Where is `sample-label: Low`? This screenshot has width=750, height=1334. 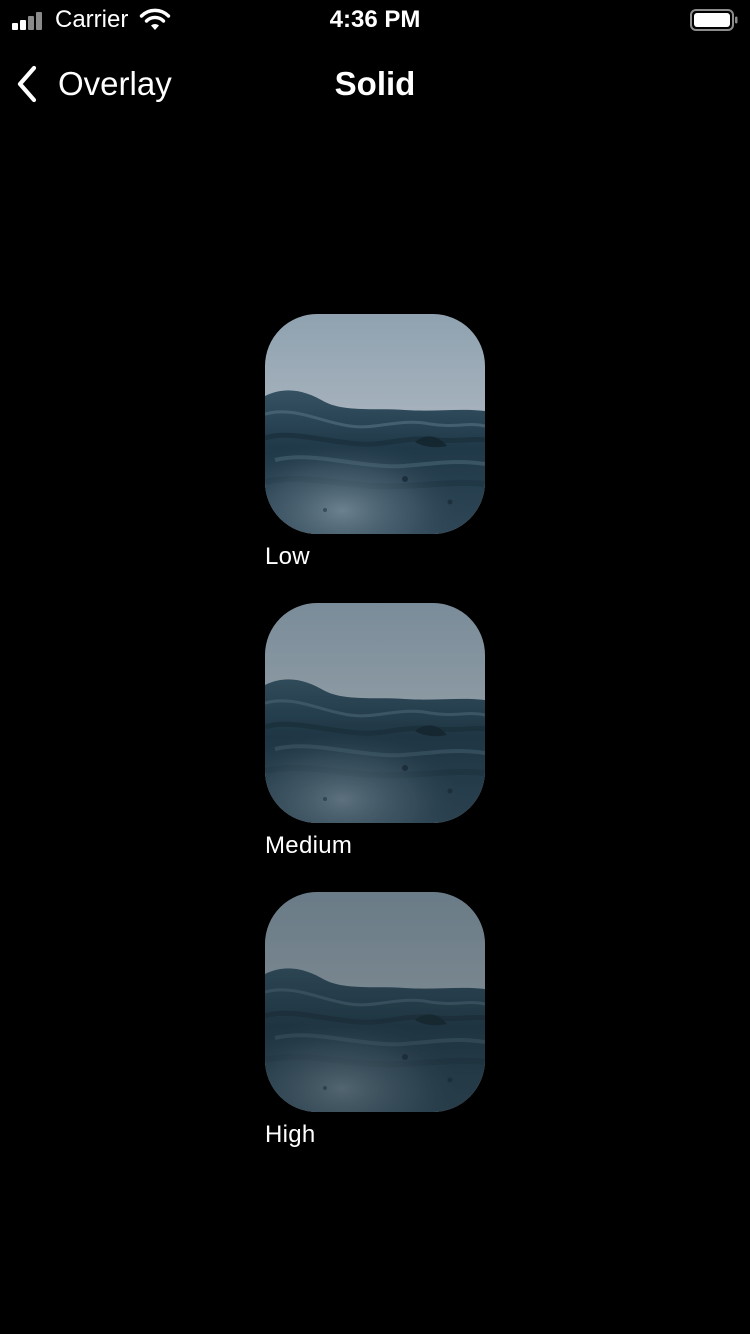 sample-label: Low is located at coordinates (287, 556).